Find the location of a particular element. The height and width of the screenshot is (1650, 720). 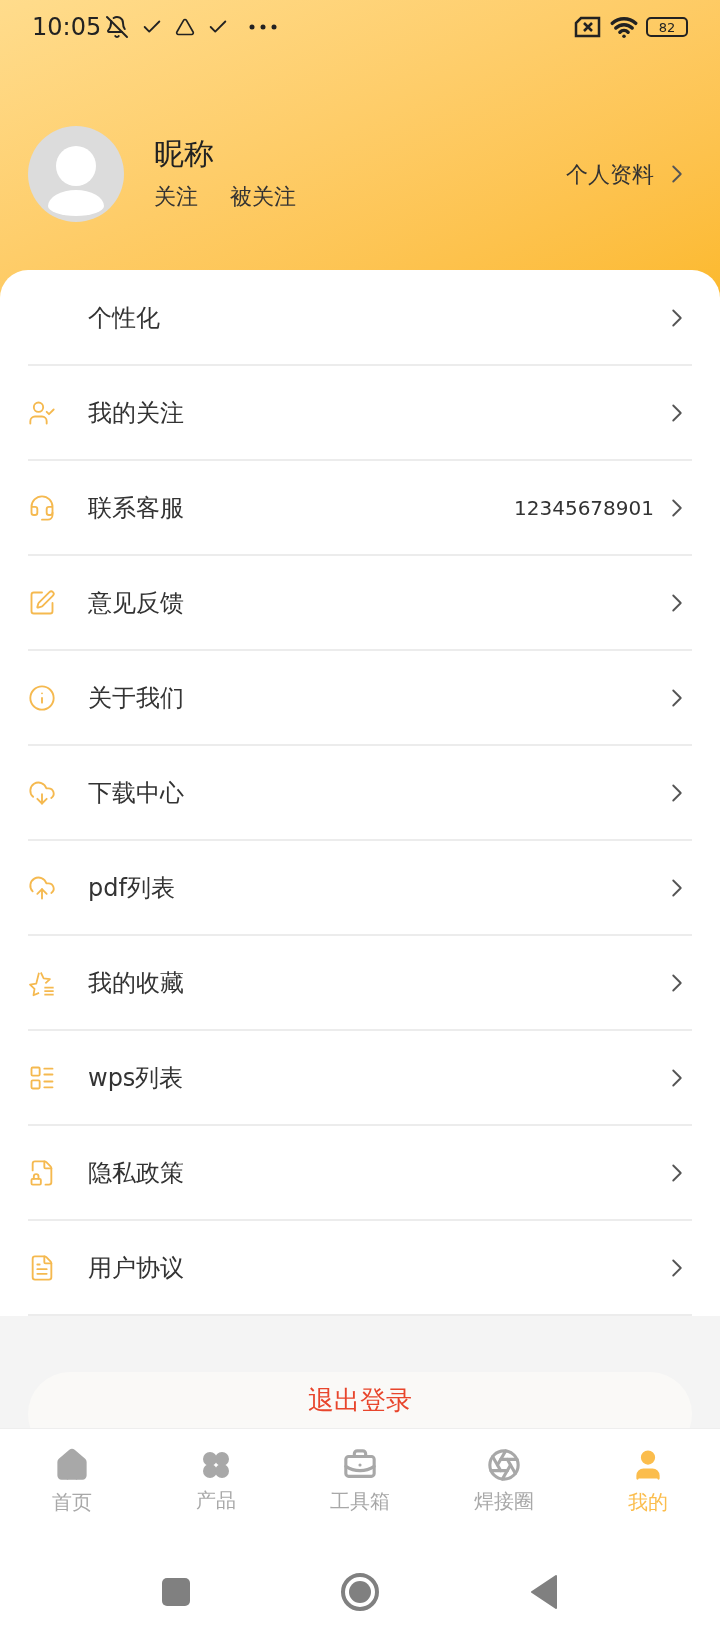

profile-link: 个人资料 is located at coordinates (629, 174).